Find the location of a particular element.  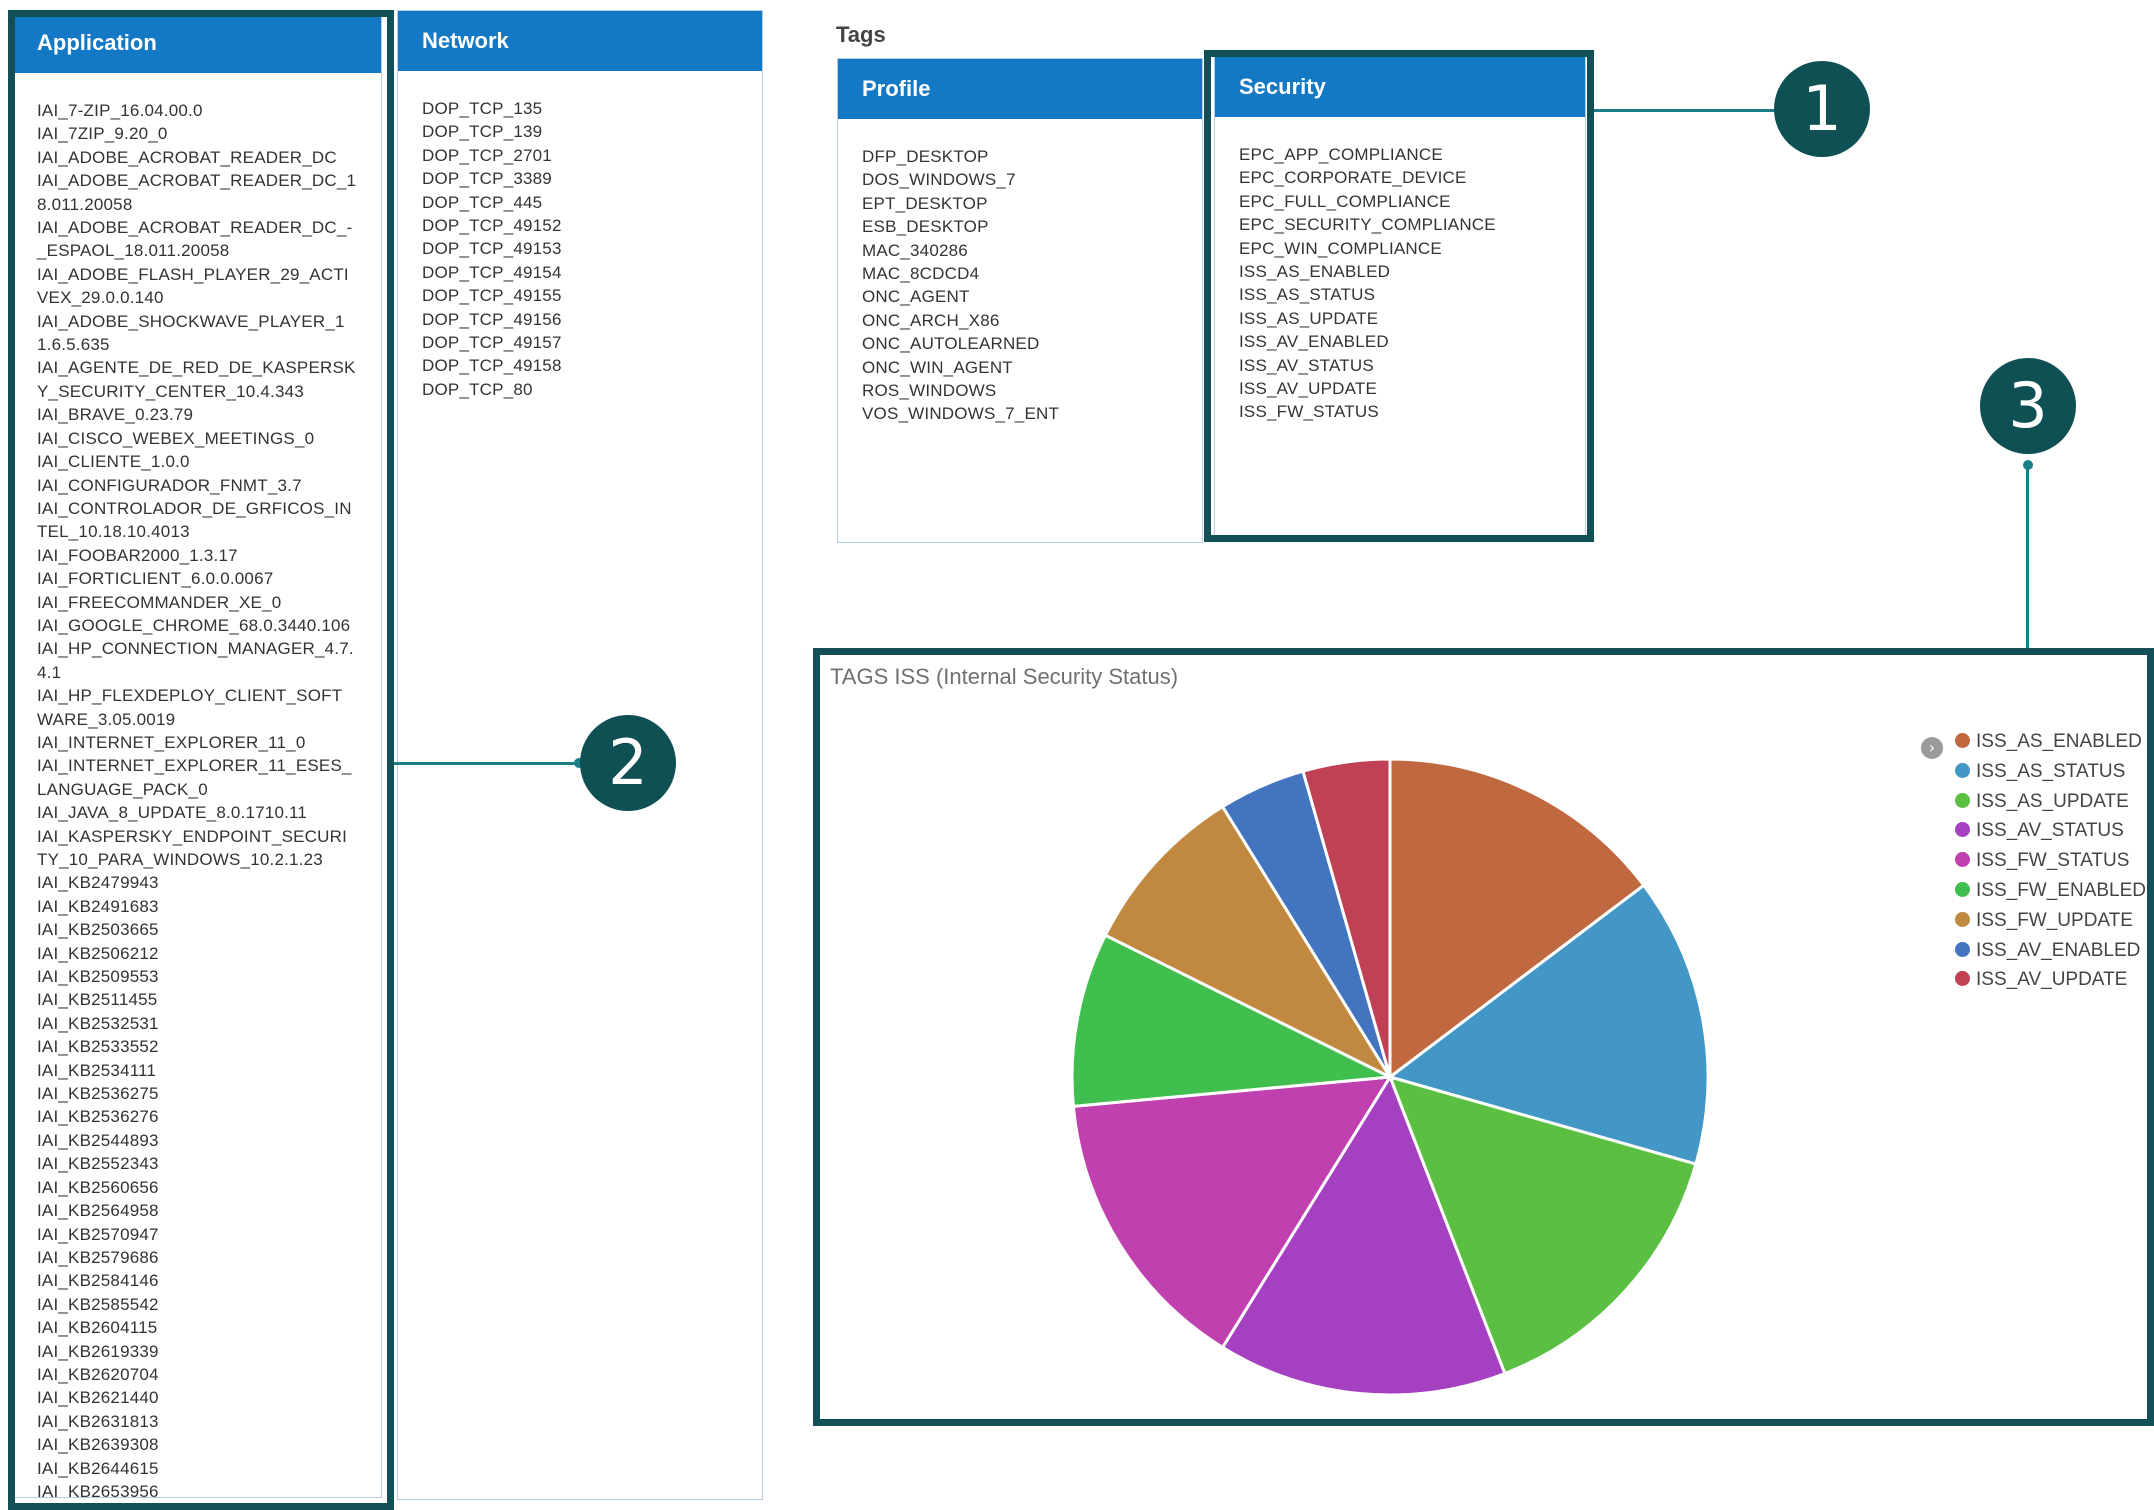

profile-tag-item: DFP_DESKTOP is located at coordinates (925, 156).